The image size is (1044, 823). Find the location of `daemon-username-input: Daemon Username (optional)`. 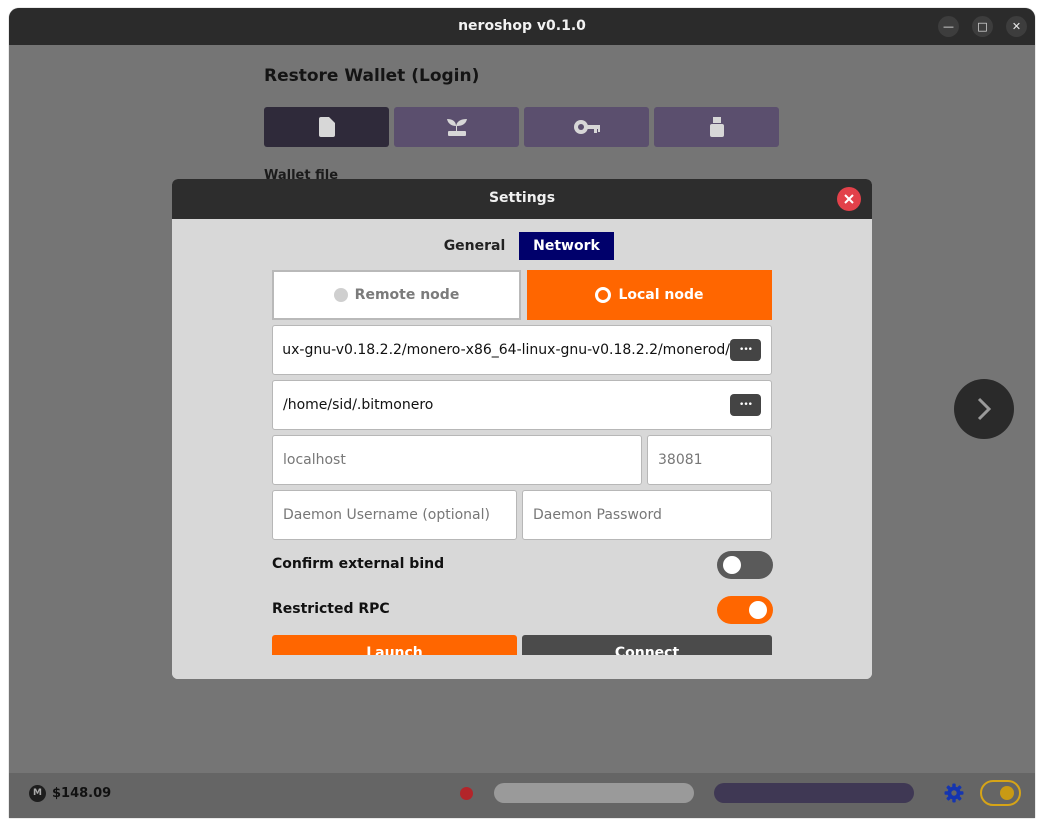

daemon-username-input: Daemon Username (optional) is located at coordinates (394, 515).